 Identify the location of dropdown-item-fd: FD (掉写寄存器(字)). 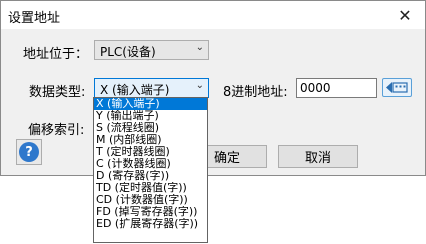
(150, 212).